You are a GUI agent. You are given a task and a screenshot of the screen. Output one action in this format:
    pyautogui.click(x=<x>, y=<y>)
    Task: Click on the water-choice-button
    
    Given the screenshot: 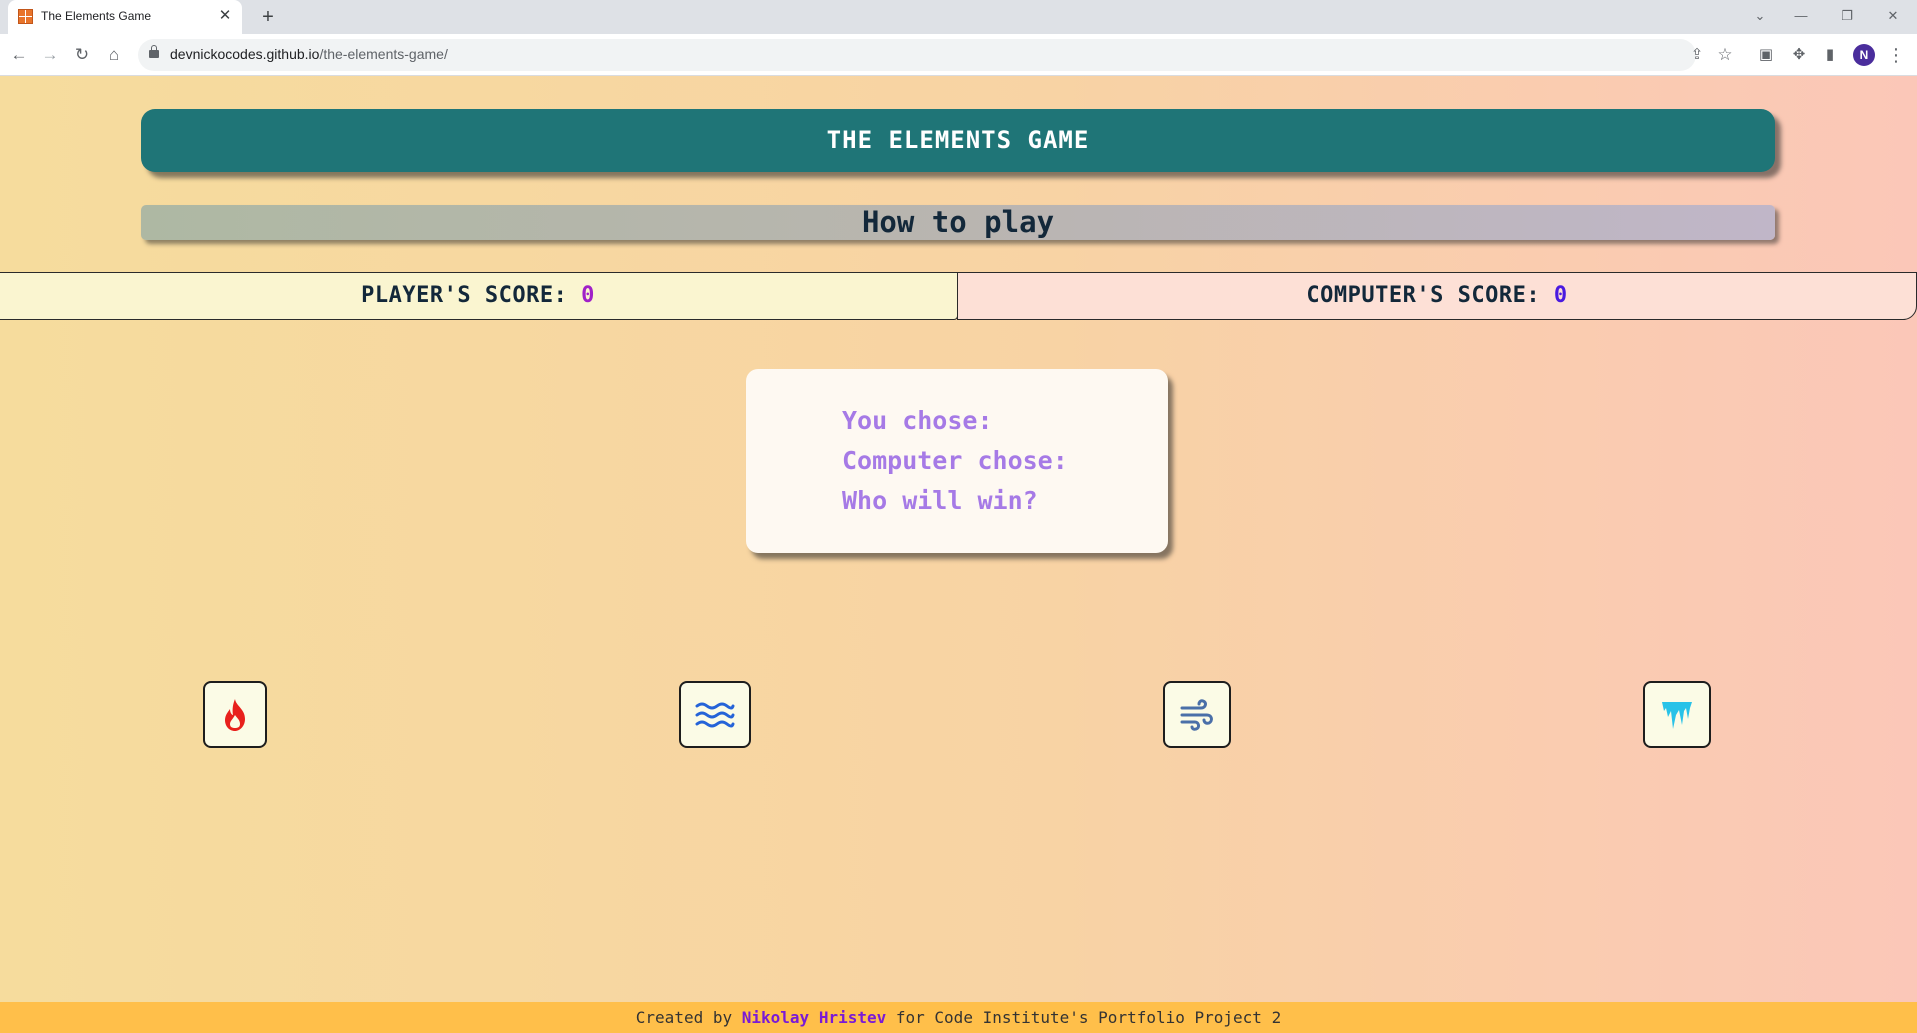 What is the action you would take?
    pyautogui.click(x=715, y=714)
    